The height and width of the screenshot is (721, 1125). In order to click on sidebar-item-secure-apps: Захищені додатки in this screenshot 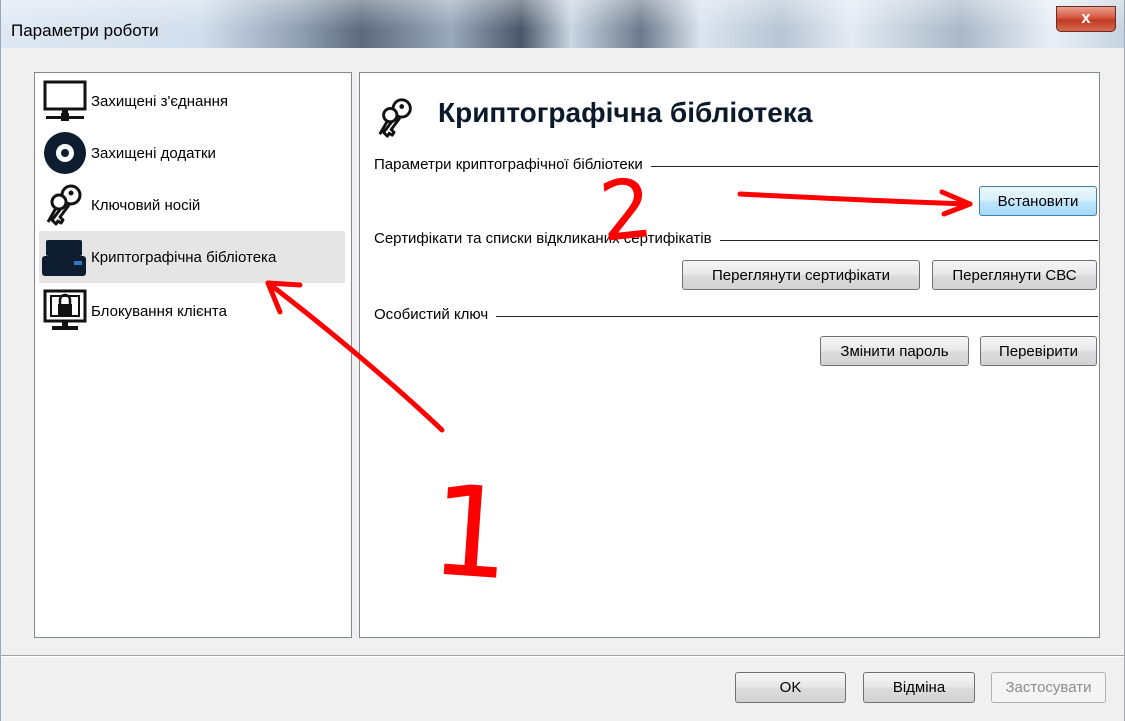, I will do `click(192, 153)`.